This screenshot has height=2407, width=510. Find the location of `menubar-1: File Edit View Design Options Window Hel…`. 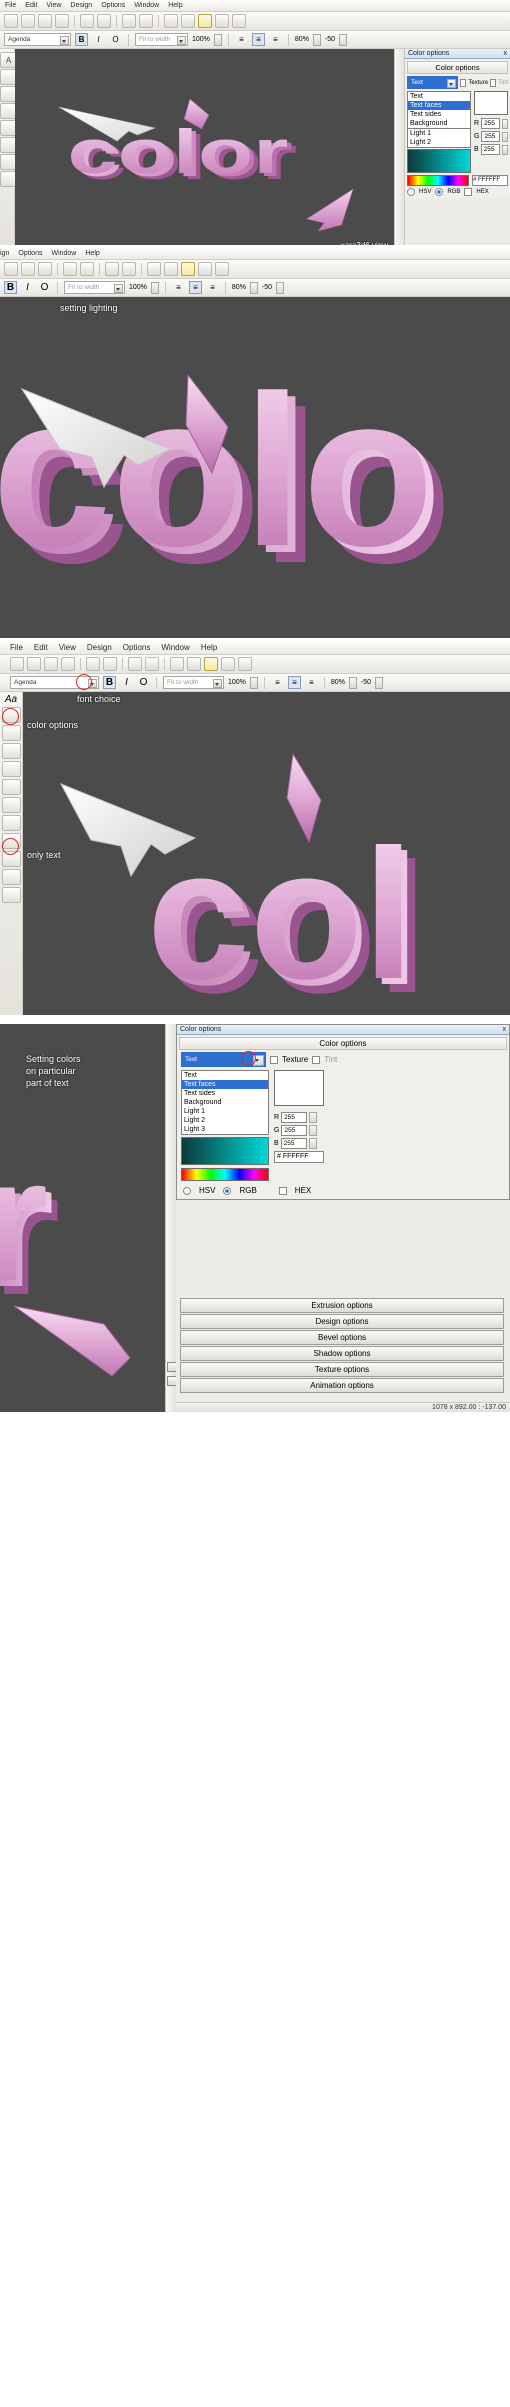

menubar-1: File Edit View Design Options Window Hel… is located at coordinates (255, 6).